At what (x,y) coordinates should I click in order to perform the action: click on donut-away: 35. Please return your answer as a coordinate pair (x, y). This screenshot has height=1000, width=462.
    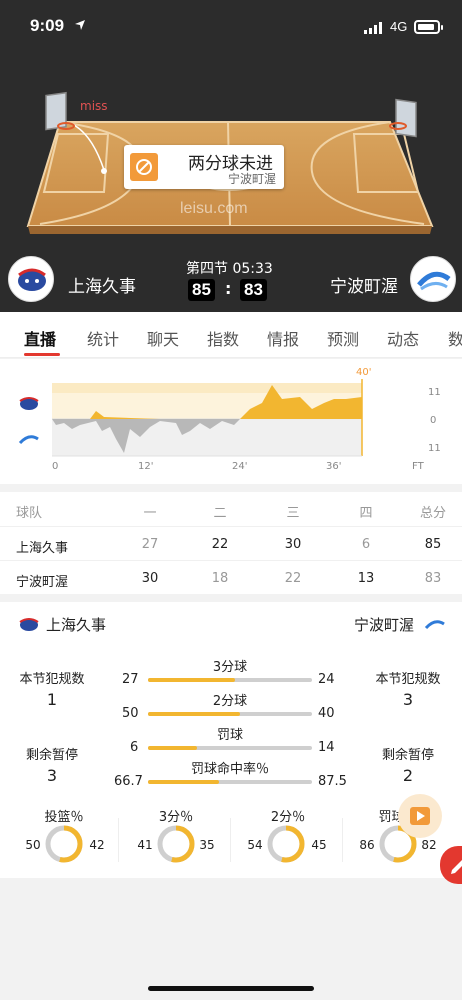
    Looking at the image, I should click on (207, 845).